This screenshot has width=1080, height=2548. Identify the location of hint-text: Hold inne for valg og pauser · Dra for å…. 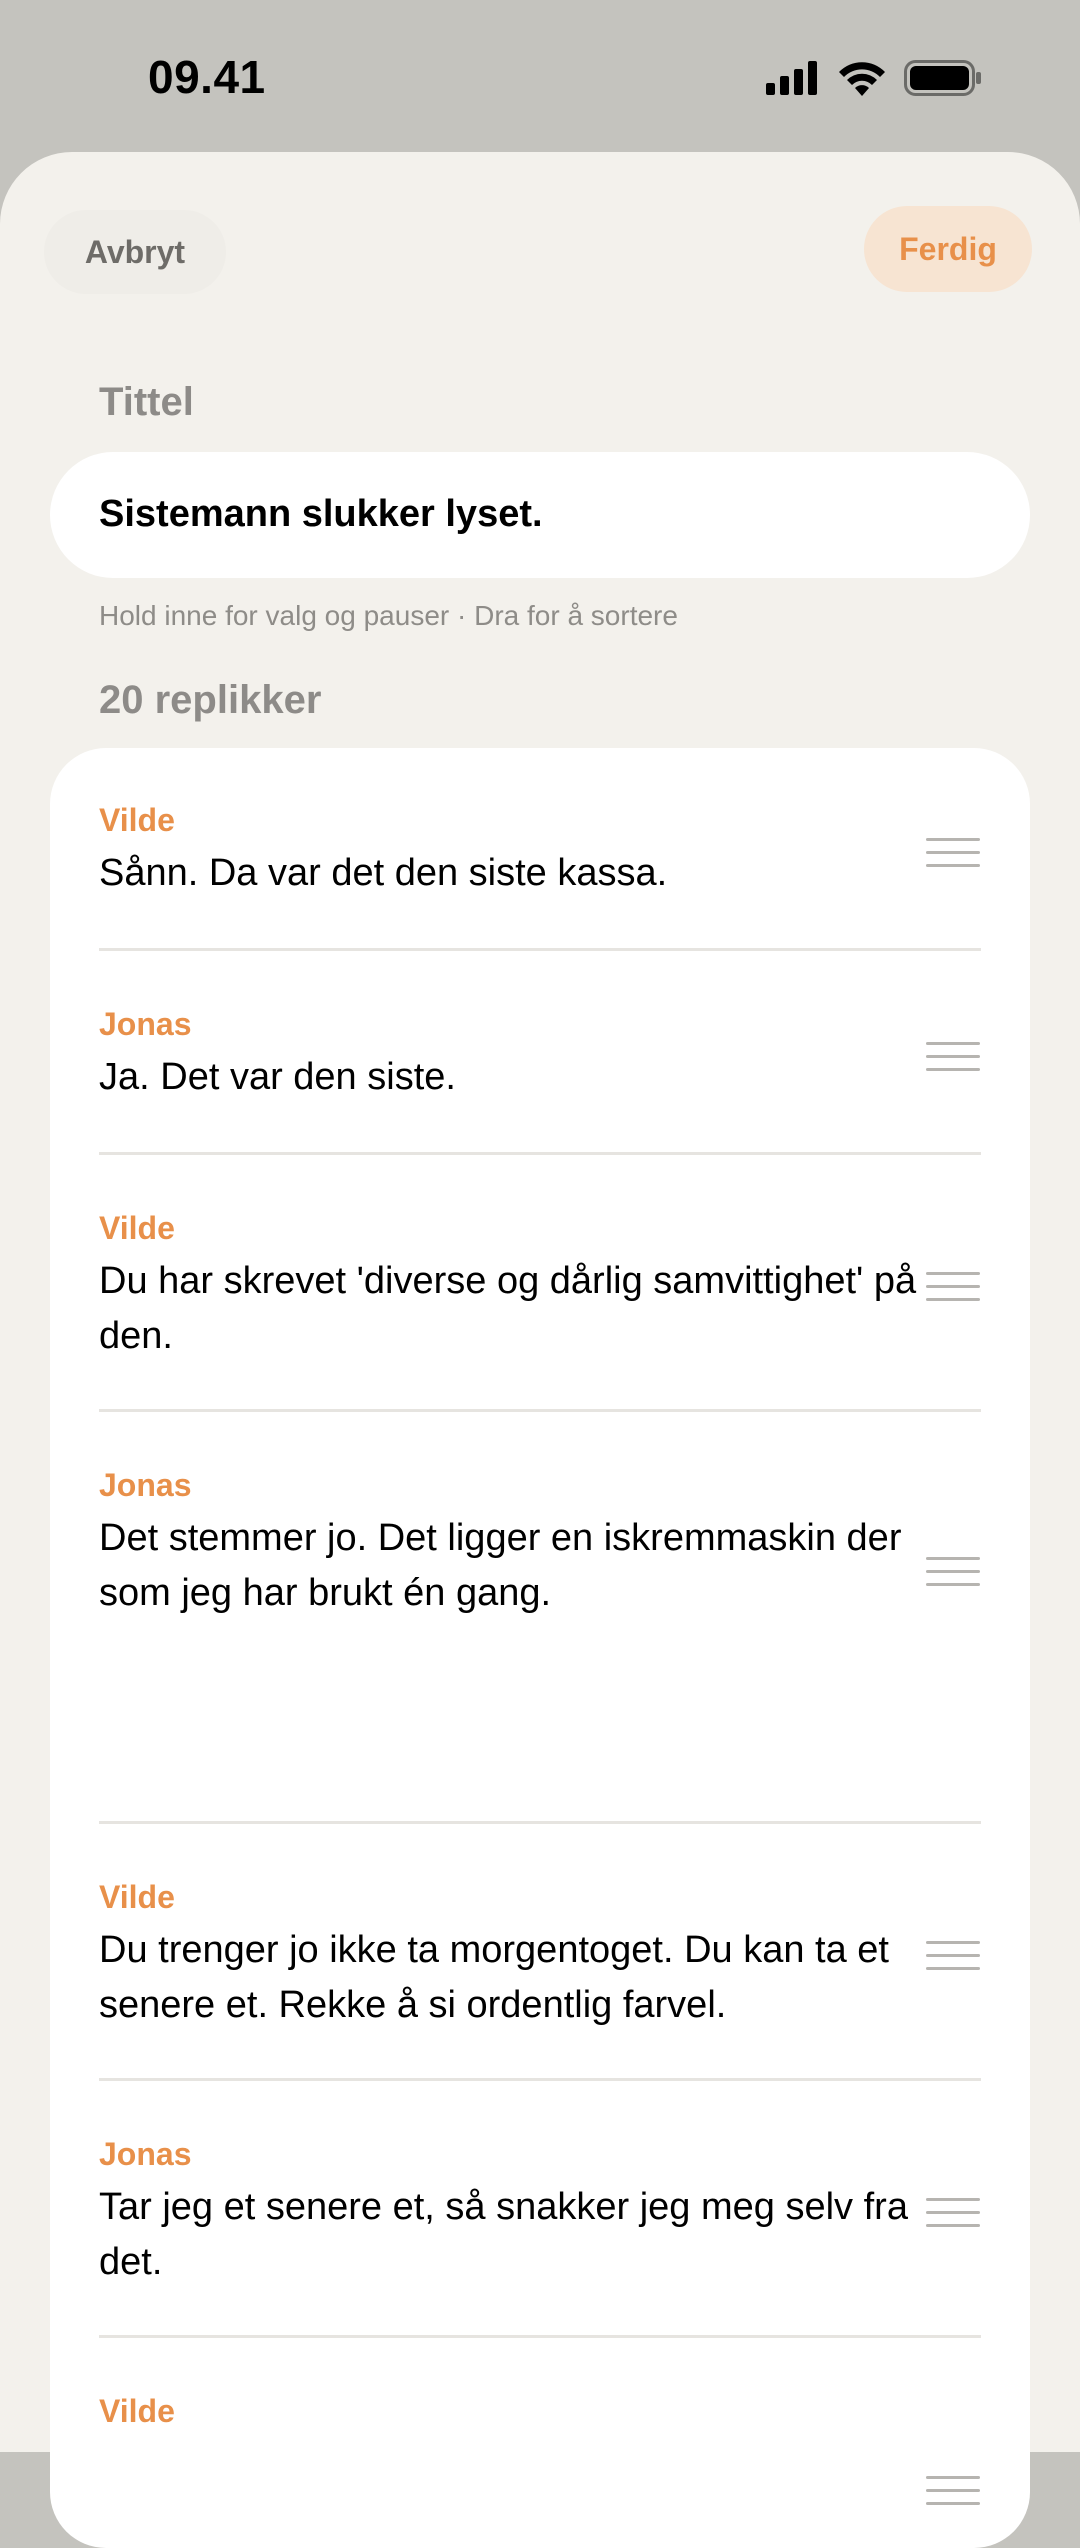
(388, 615).